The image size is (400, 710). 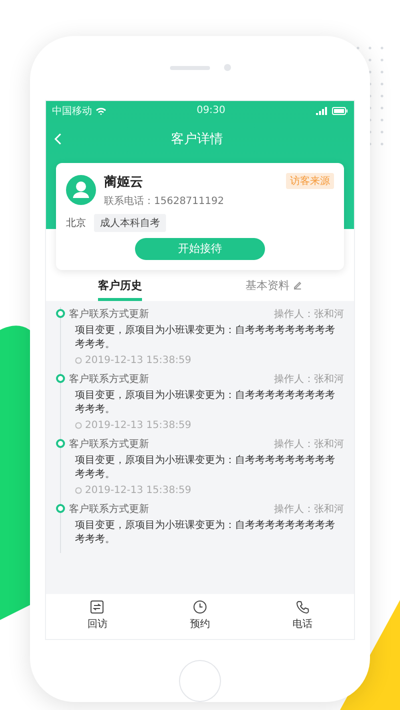 I want to click on speaker, so click(x=190, y=68).